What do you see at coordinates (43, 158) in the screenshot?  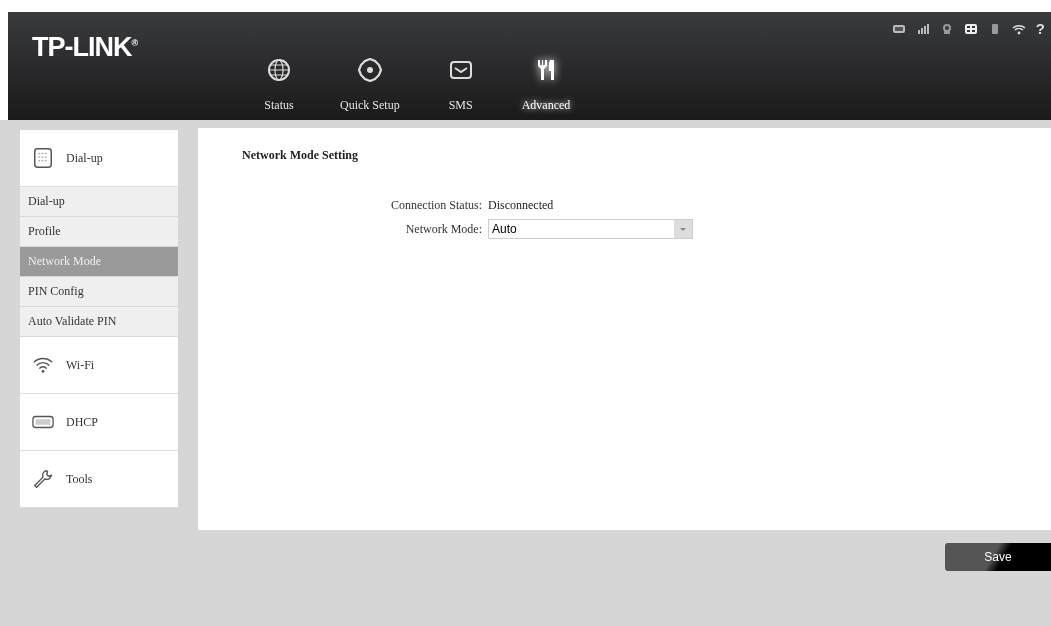 I see `keypad-icon` at bounding box center [43, 158].